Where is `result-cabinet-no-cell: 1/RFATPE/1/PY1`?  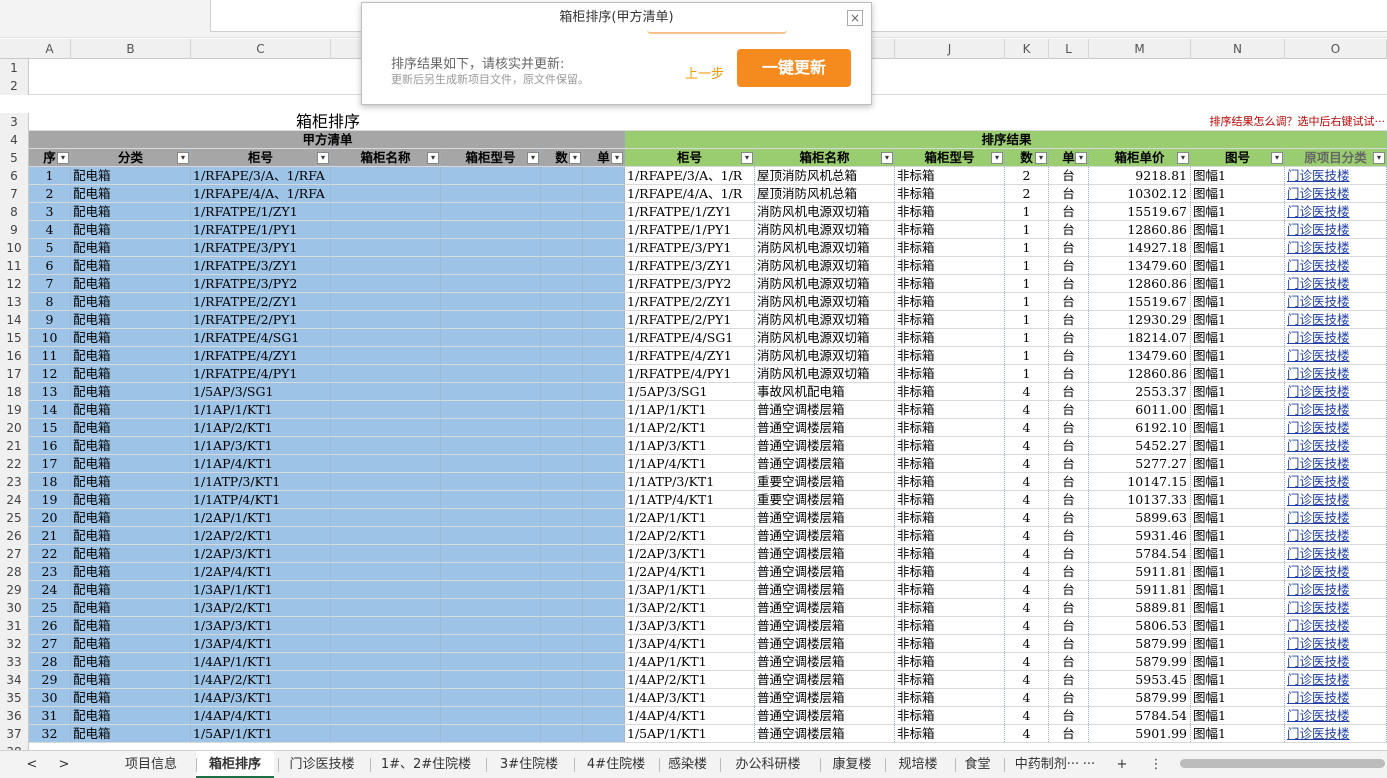 result-cabinet-no-cell: 1/RFATPE/1/PY1 is located at coordinates (690, 229).